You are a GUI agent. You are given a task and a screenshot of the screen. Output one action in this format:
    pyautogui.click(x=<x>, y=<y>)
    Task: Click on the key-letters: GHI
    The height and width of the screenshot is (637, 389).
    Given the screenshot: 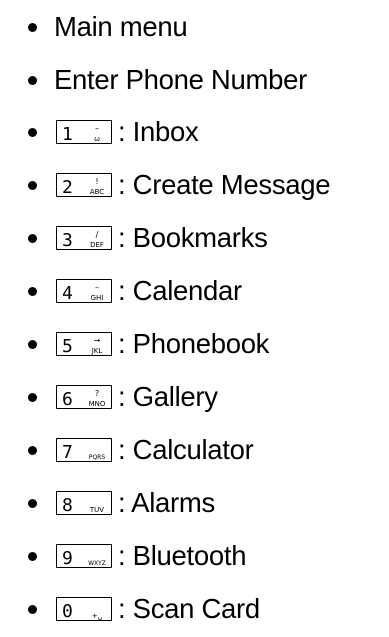 What is the action you would take?
    pyautogui.click(x=97, y=298)
    